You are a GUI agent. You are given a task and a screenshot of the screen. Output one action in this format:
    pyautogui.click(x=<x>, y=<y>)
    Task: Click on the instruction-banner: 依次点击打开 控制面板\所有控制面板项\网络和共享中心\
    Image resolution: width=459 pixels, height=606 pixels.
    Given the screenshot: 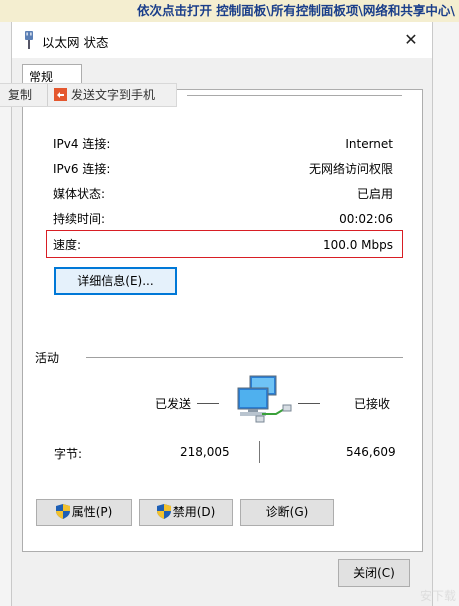 What is the action you would take?
    pyautogui.click(x=229, y=11)
    